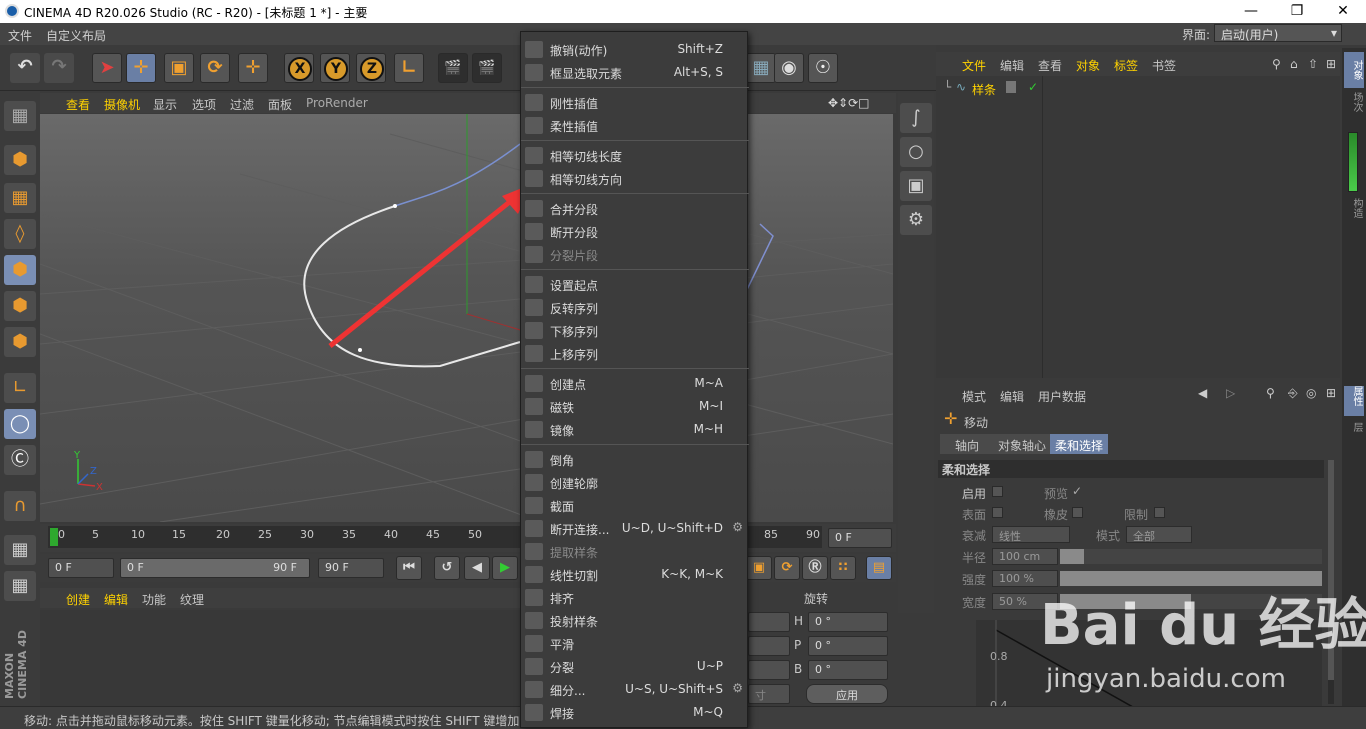  Describe the element at coordinates (20, 550) in the screenshot. I see `locked-workplane-button: ▦` at that location.